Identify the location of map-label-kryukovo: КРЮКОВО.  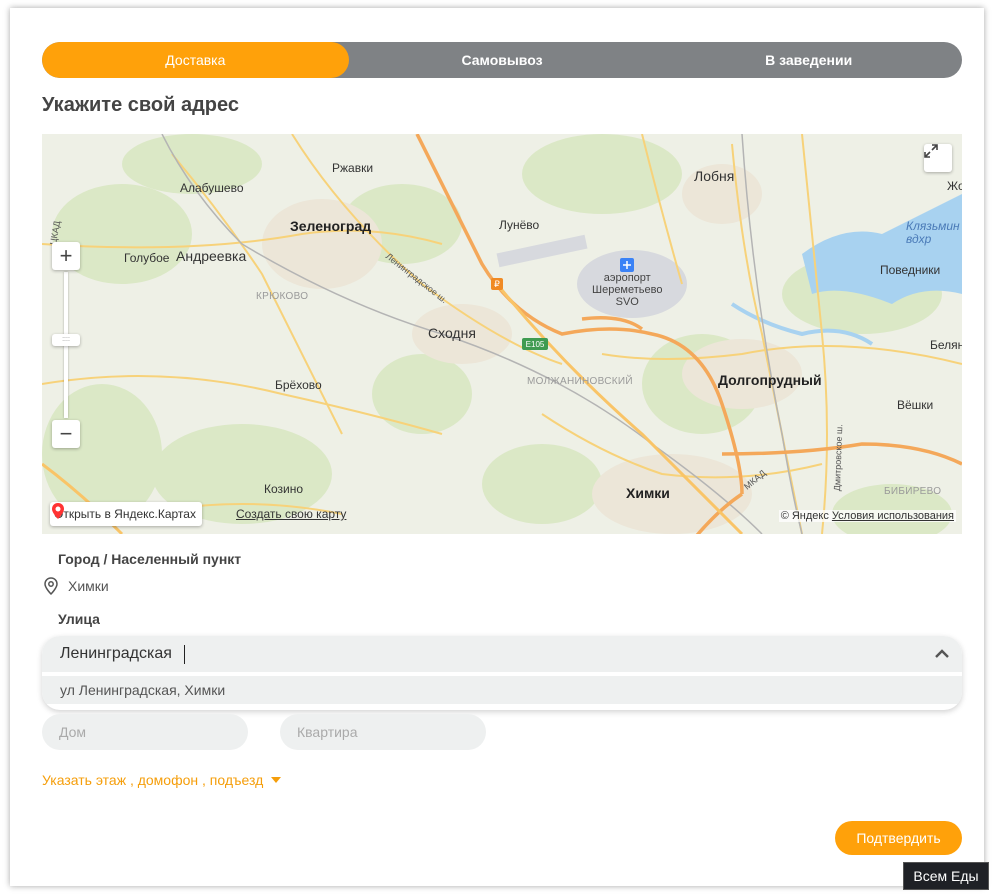
(282, 296).